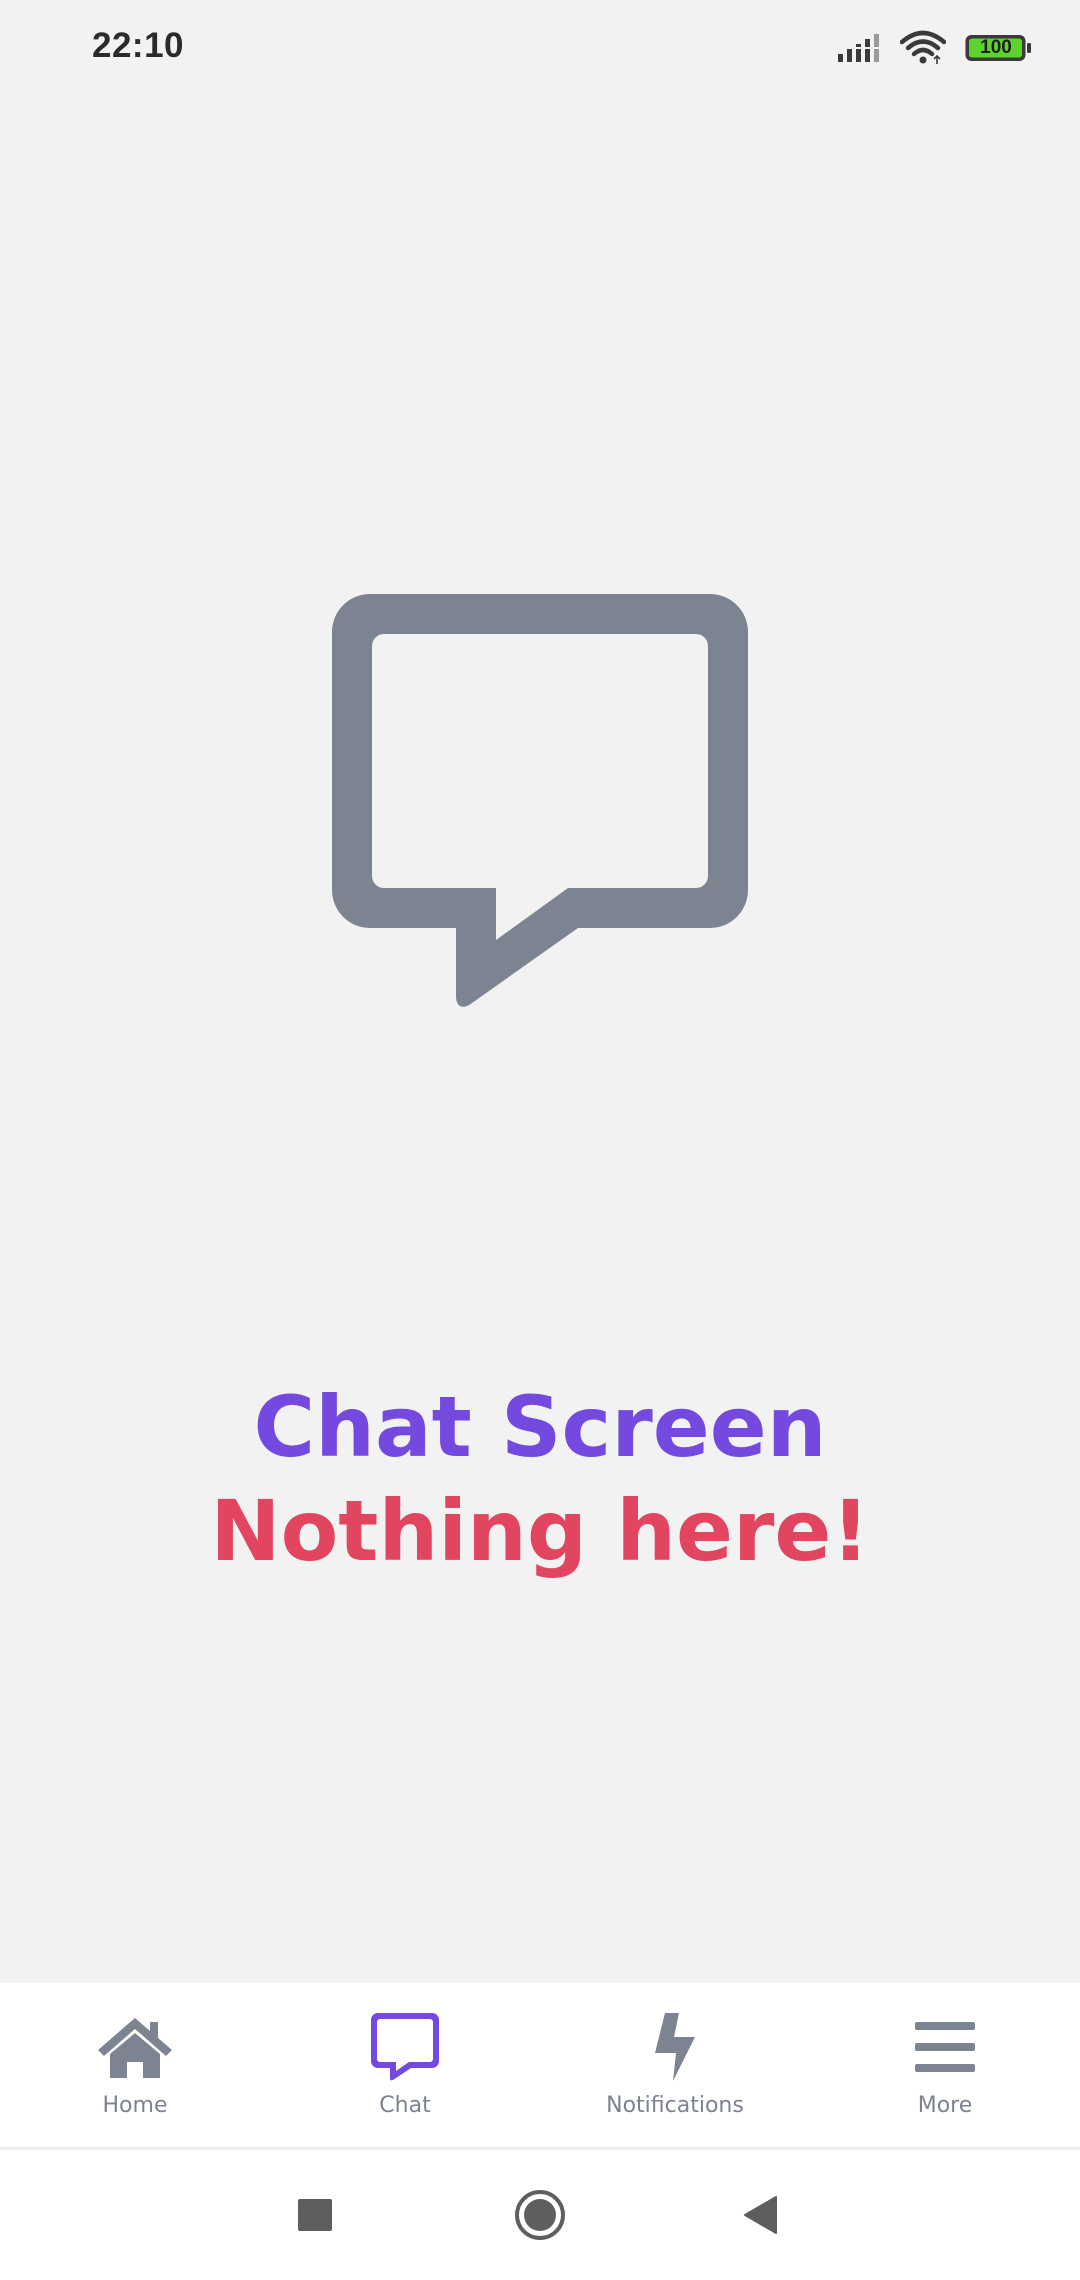 This screenshot has width=1080, height=2280. Describe the element at coordinates (405, 2047) in the screenshot. I see `chat-icon` at that location.